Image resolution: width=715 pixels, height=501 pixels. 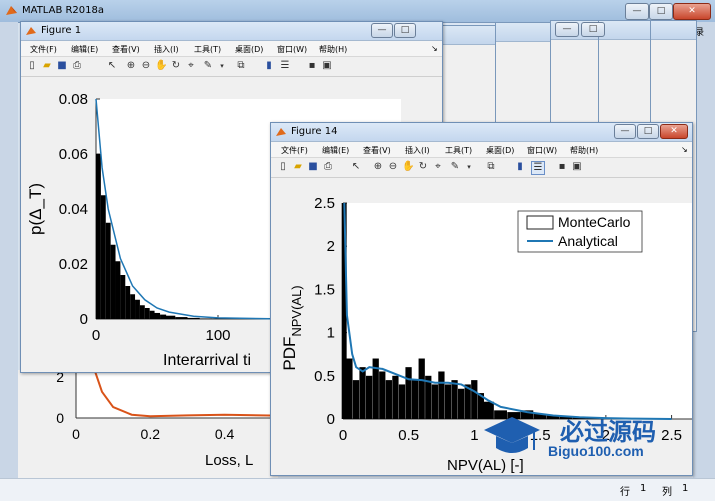 What do you see at coordinates (60, 418) in the screenshot?
I see `loss-ytick-0: 0` at bounding box center [60, 418].